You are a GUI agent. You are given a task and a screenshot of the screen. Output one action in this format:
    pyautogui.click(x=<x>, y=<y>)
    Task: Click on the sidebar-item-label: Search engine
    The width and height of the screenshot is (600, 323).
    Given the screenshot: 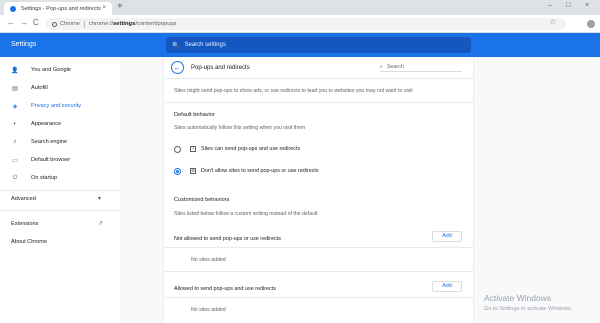 What is the action you would take?
    pyautogui.click(x=49, y=142)
    